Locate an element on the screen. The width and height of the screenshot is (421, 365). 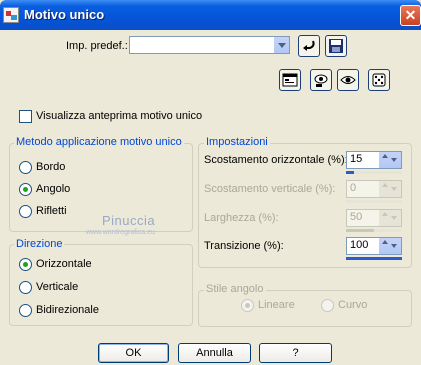
transition-slider-fill is located at coordinates (374, 258).